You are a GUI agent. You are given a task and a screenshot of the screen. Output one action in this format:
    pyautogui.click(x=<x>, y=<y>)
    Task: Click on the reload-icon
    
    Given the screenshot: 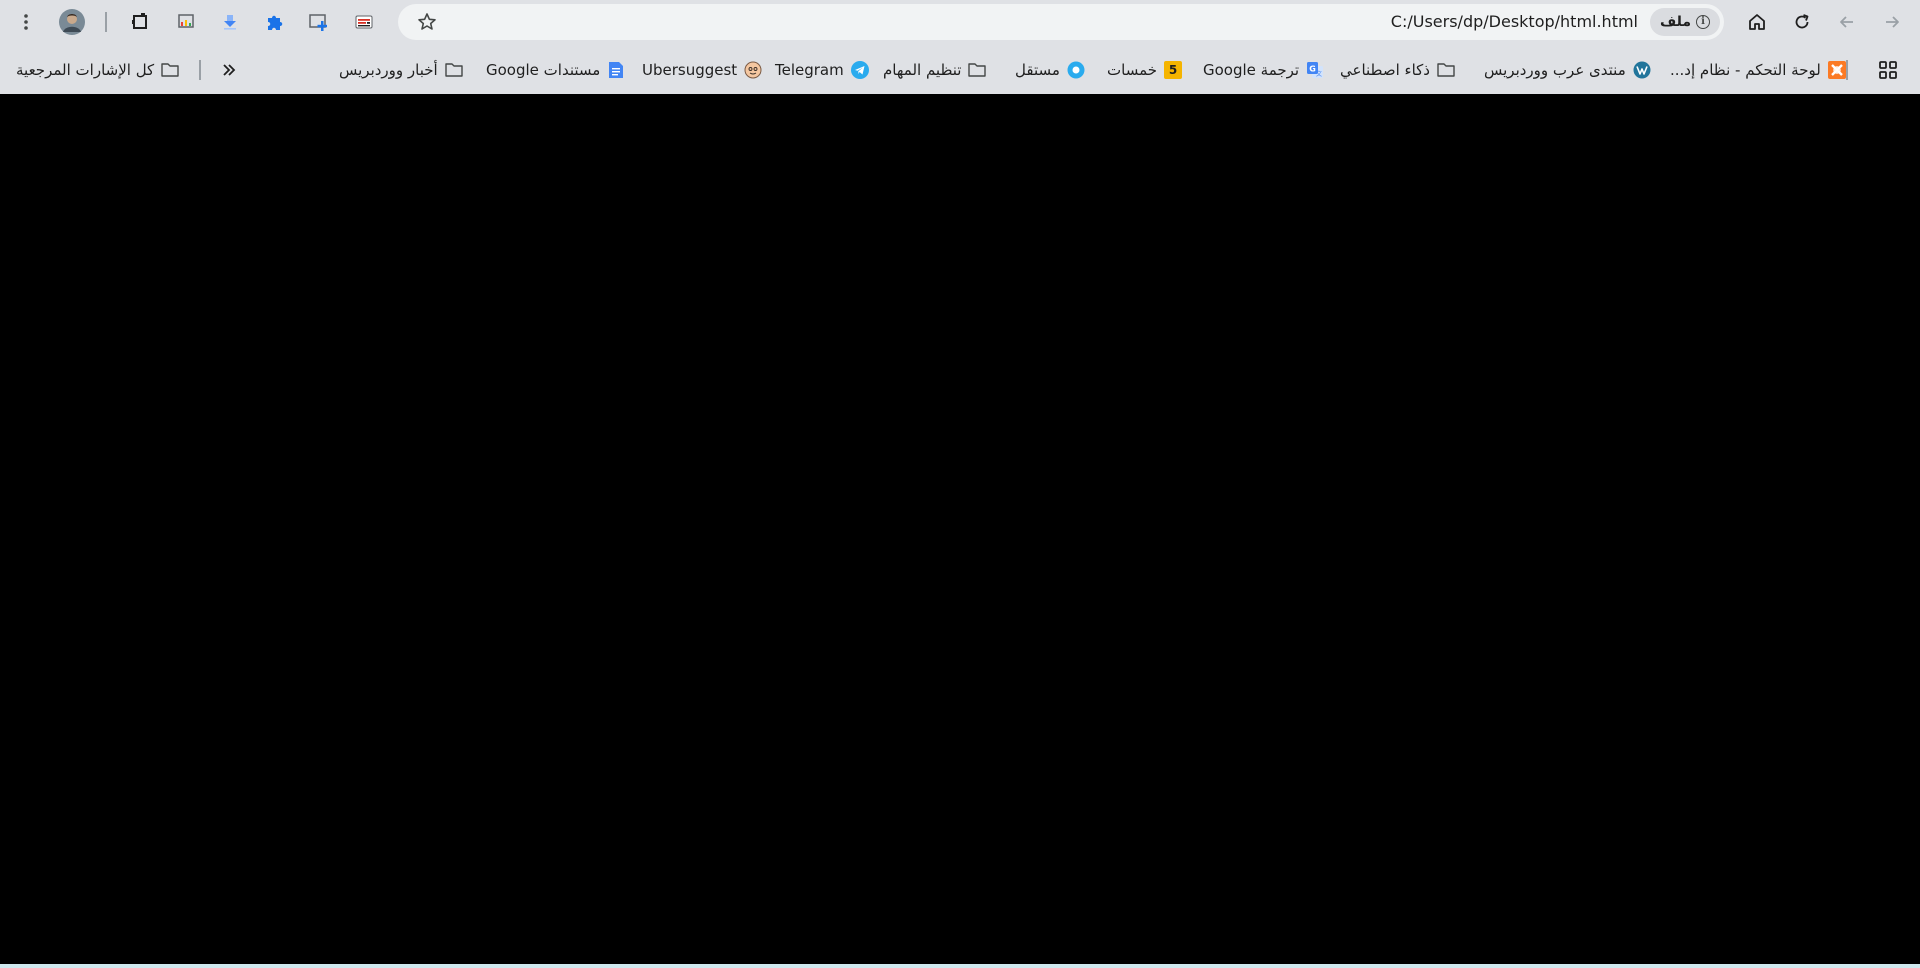 What is the action you would take?
    pyautogui.click(x=1802, y=21)
    